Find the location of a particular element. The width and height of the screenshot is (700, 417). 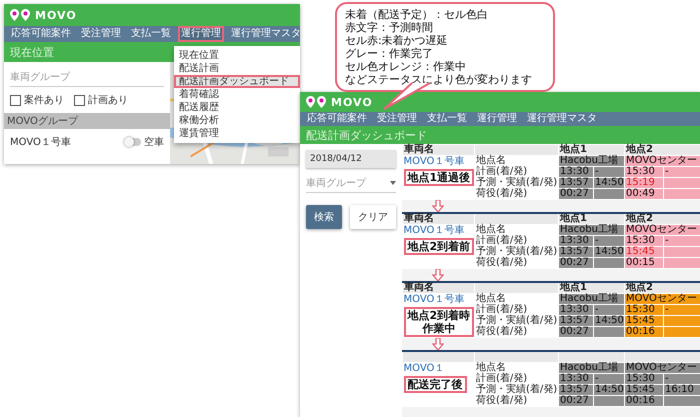

table-cell: 00:49 is located at coordinates (644, 194).